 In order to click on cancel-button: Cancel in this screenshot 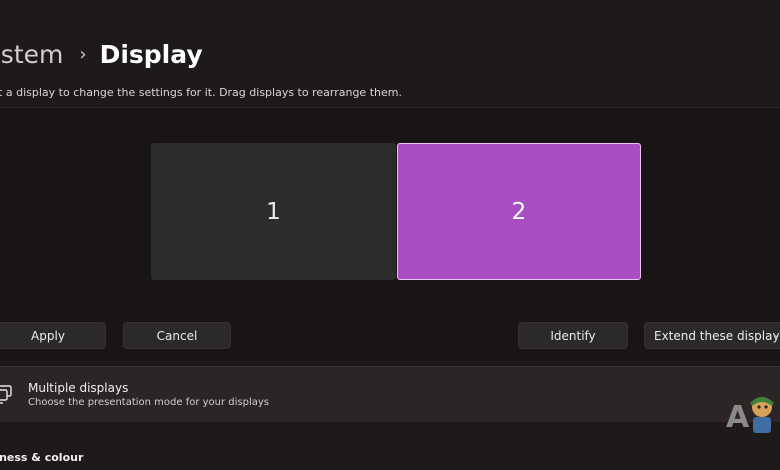, I will do `click(177, 335)`.